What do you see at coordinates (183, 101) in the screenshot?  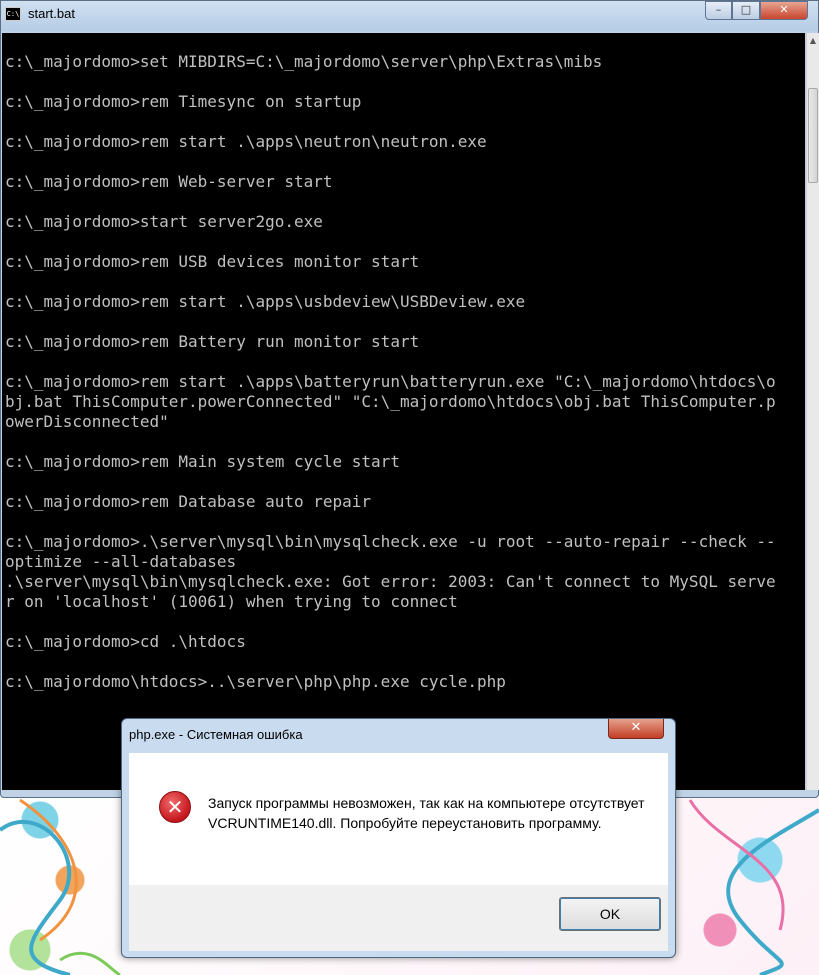 I see `console-line: c:\_majordomo>rem Timesync on startup` at bounding box center [183, 101].